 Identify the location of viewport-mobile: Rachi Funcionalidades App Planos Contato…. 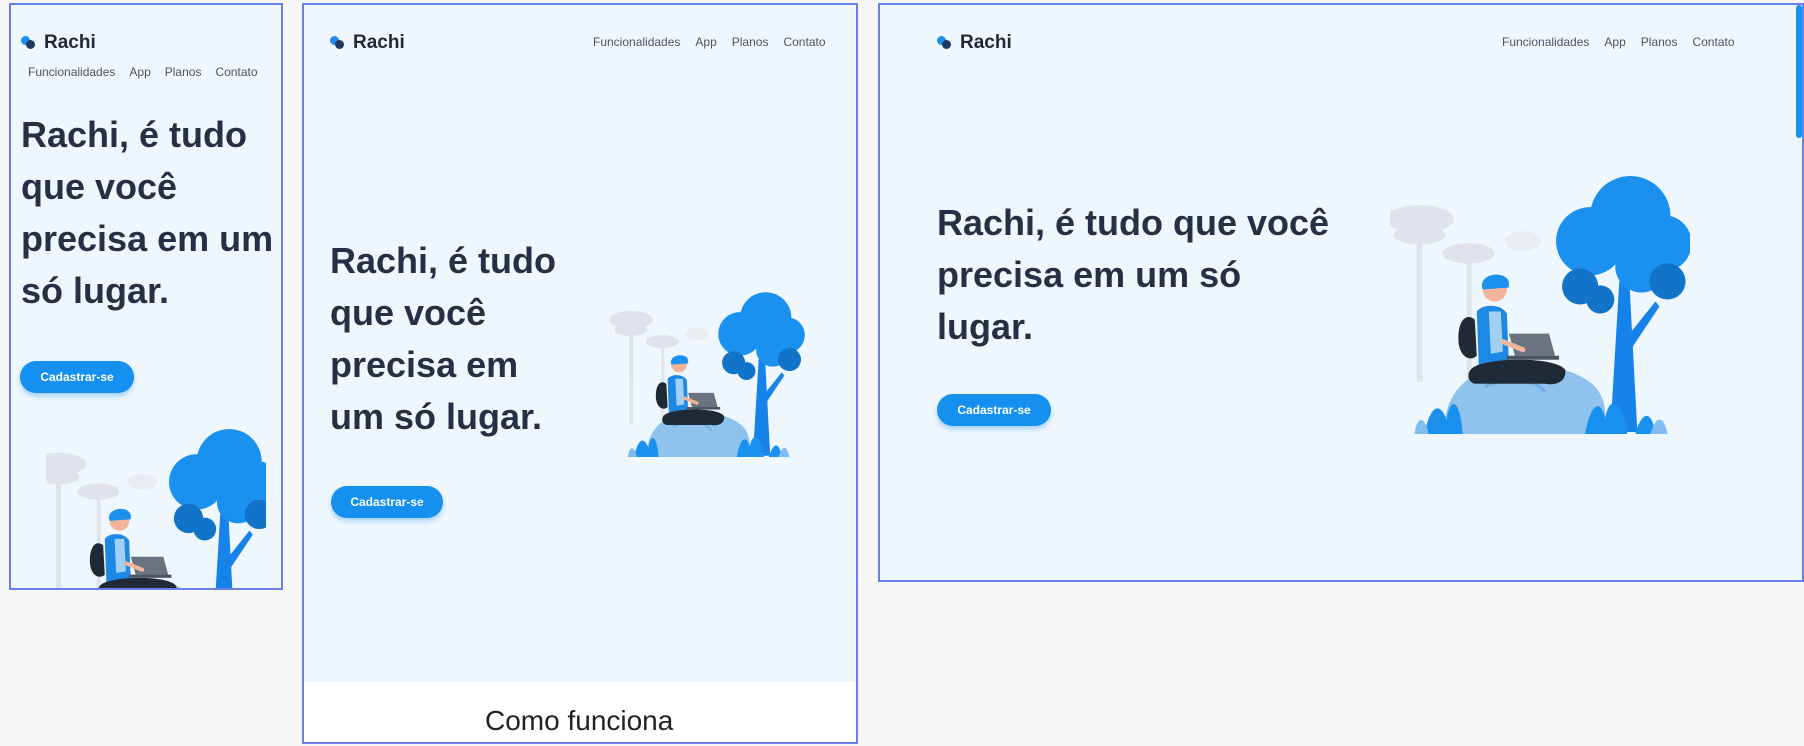
(146, 296).